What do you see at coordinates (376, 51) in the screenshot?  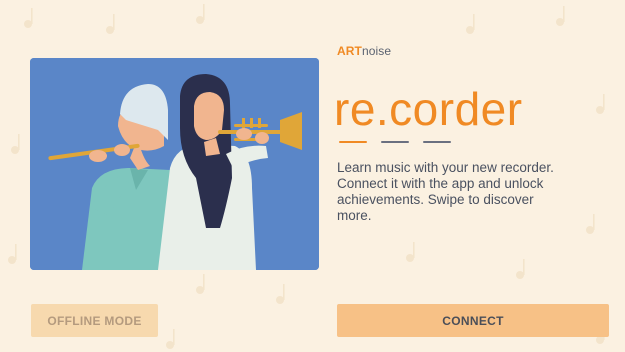 I see `brand-logo-noise: noise` at bounding box center [376, 51].